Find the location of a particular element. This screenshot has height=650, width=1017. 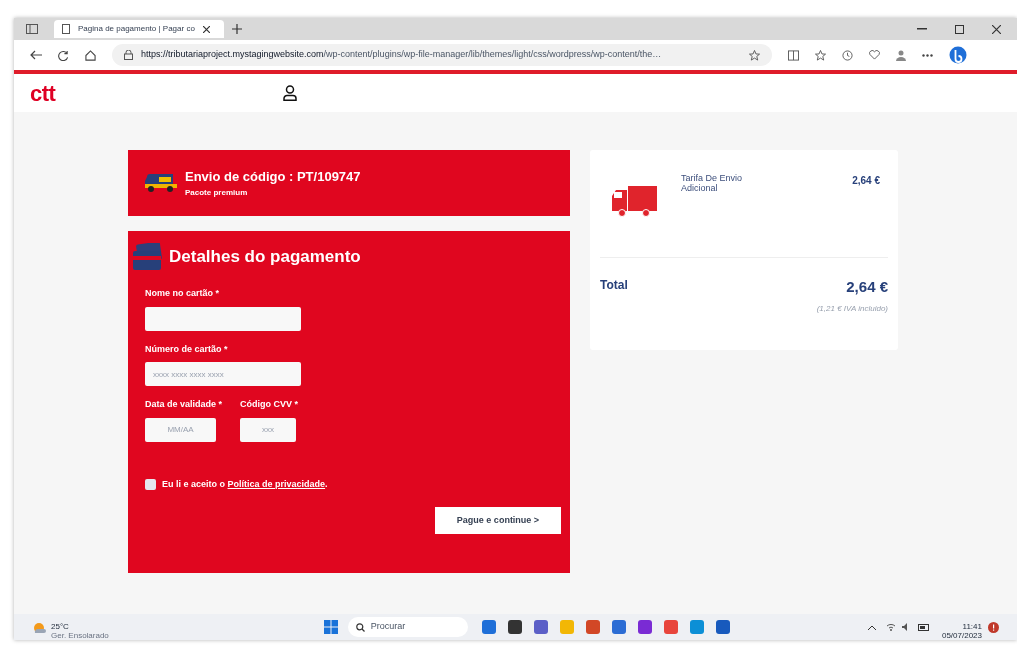

input-field: xxxx xxxx xxxx xxxx is located at coordinates (223, 374).